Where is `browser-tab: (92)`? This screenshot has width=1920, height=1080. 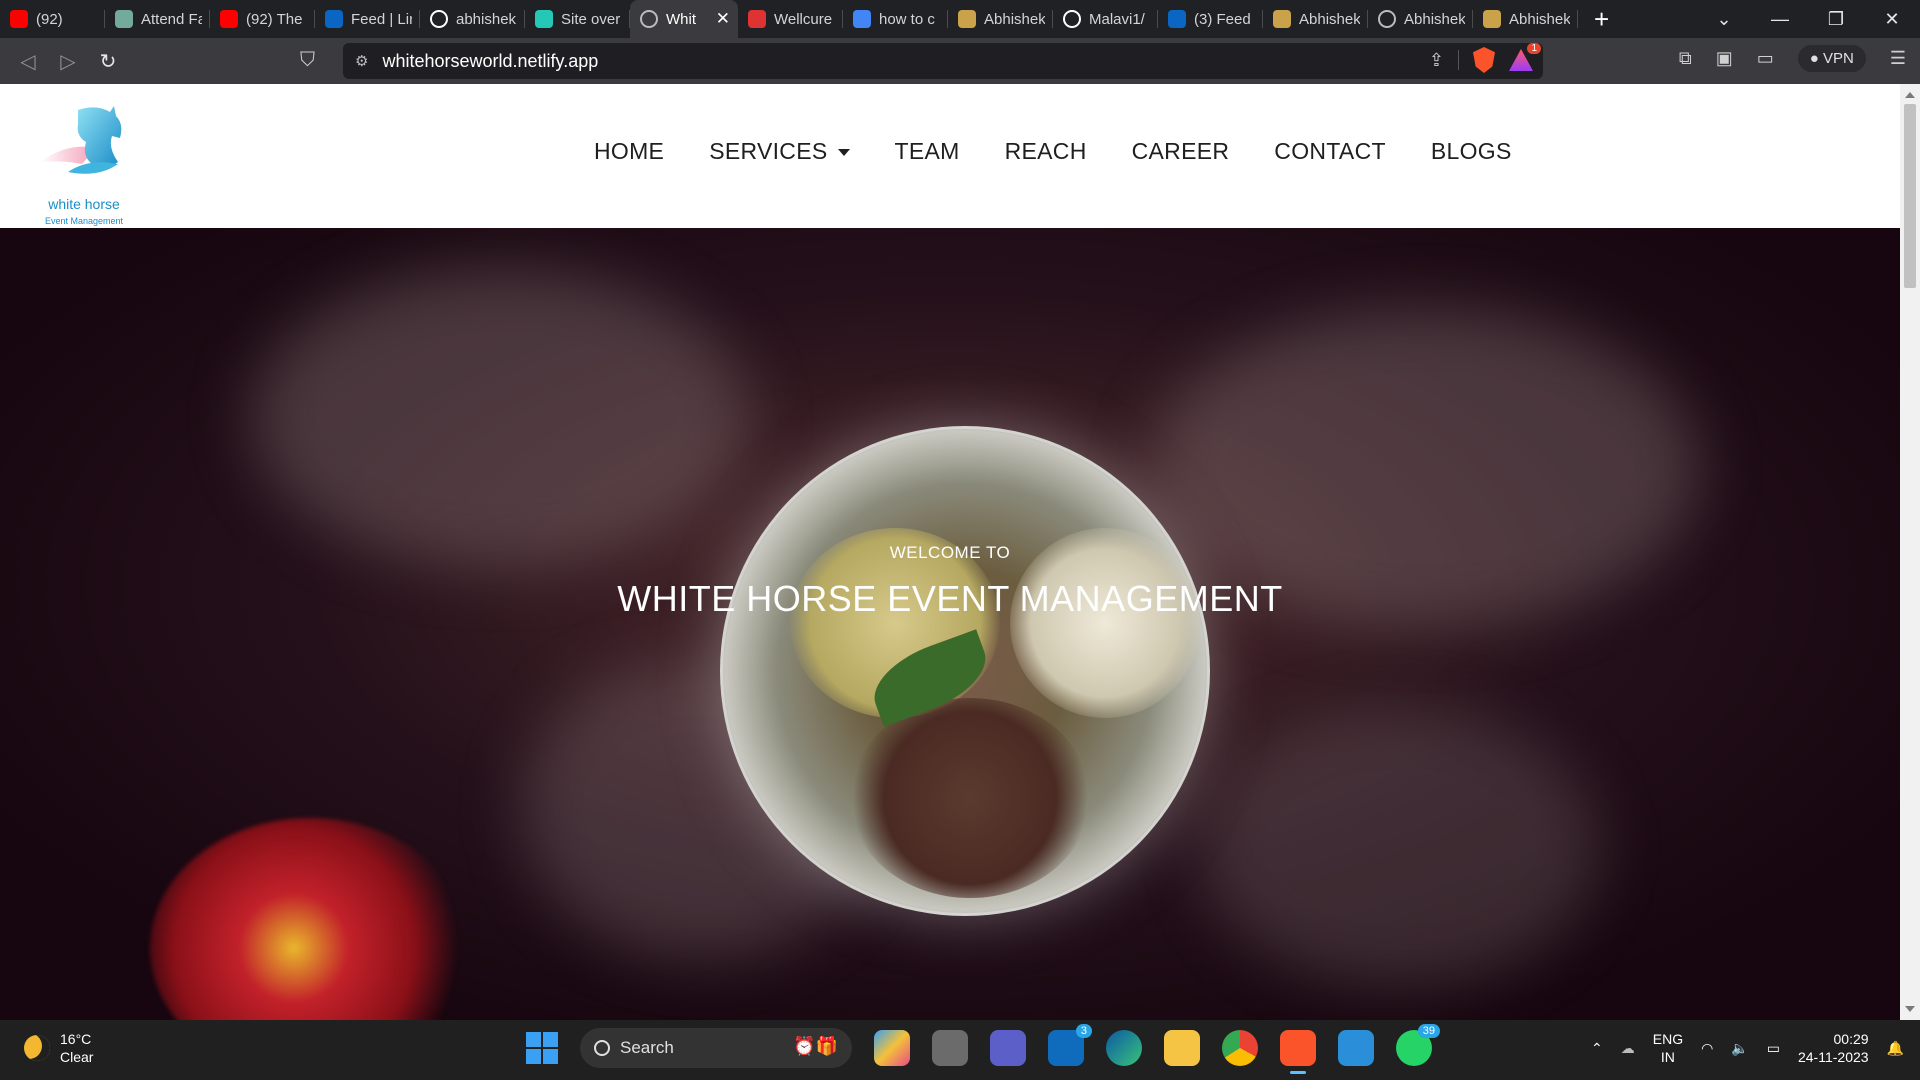
browser-tab: (92) is located at coordinates (52, 19).